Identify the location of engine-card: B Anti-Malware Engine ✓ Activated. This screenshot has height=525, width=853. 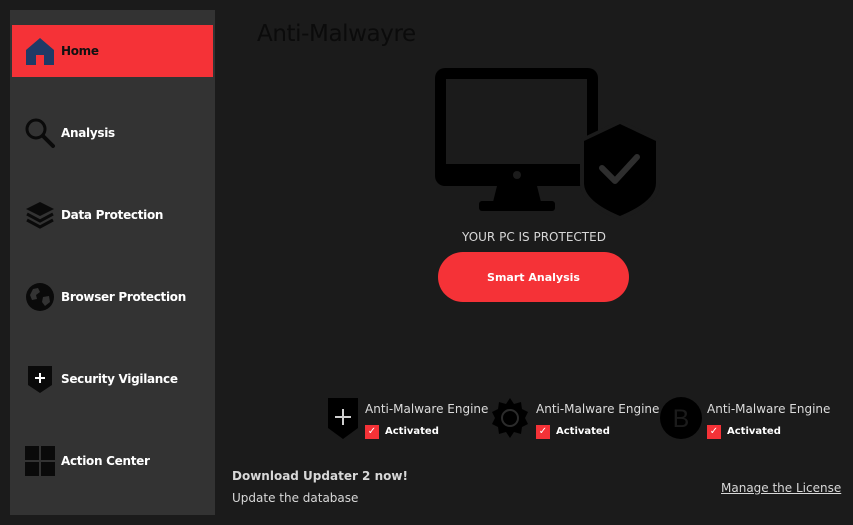
(745, 420).